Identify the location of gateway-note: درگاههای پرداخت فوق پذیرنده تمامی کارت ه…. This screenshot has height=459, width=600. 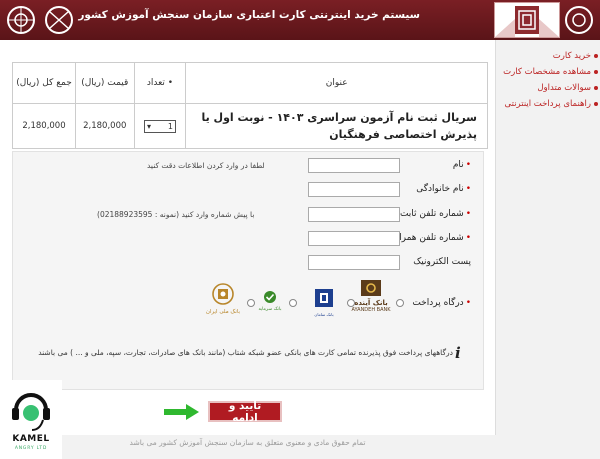
(245, 352).